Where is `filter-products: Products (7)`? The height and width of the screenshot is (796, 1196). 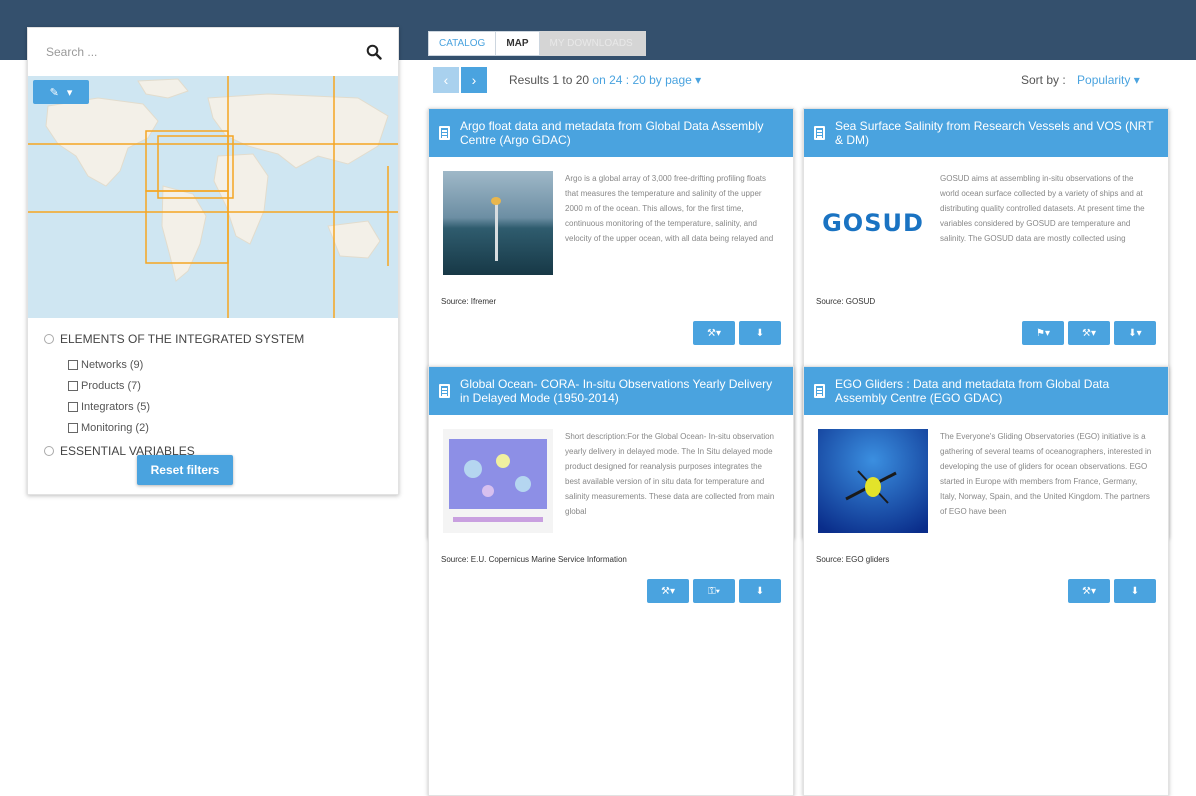
filter-products: Products (7) is located at coordinates (225, 385).